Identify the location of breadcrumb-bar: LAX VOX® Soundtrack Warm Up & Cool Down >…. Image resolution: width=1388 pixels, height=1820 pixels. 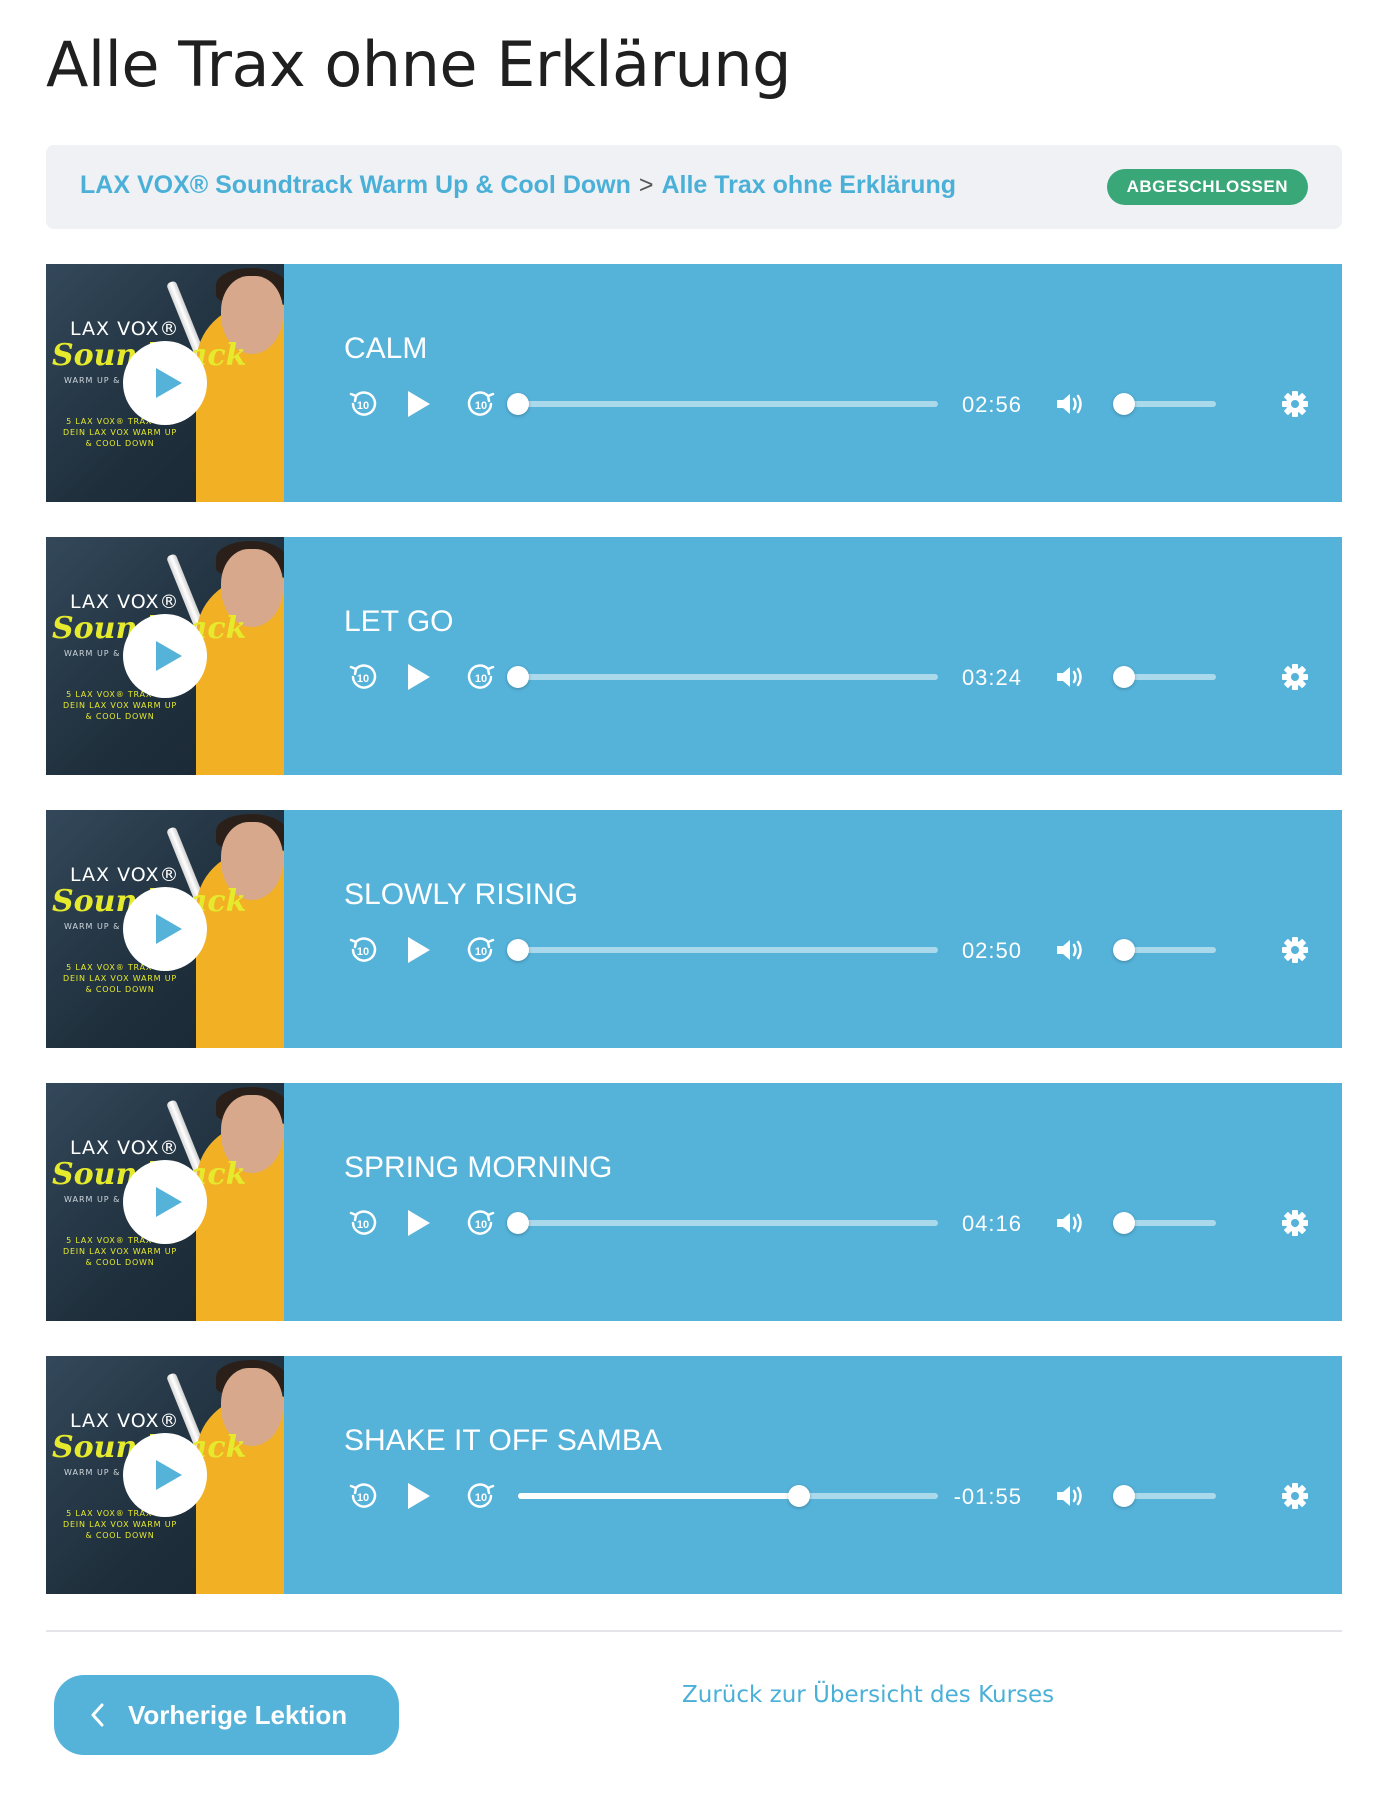
(694, 187).